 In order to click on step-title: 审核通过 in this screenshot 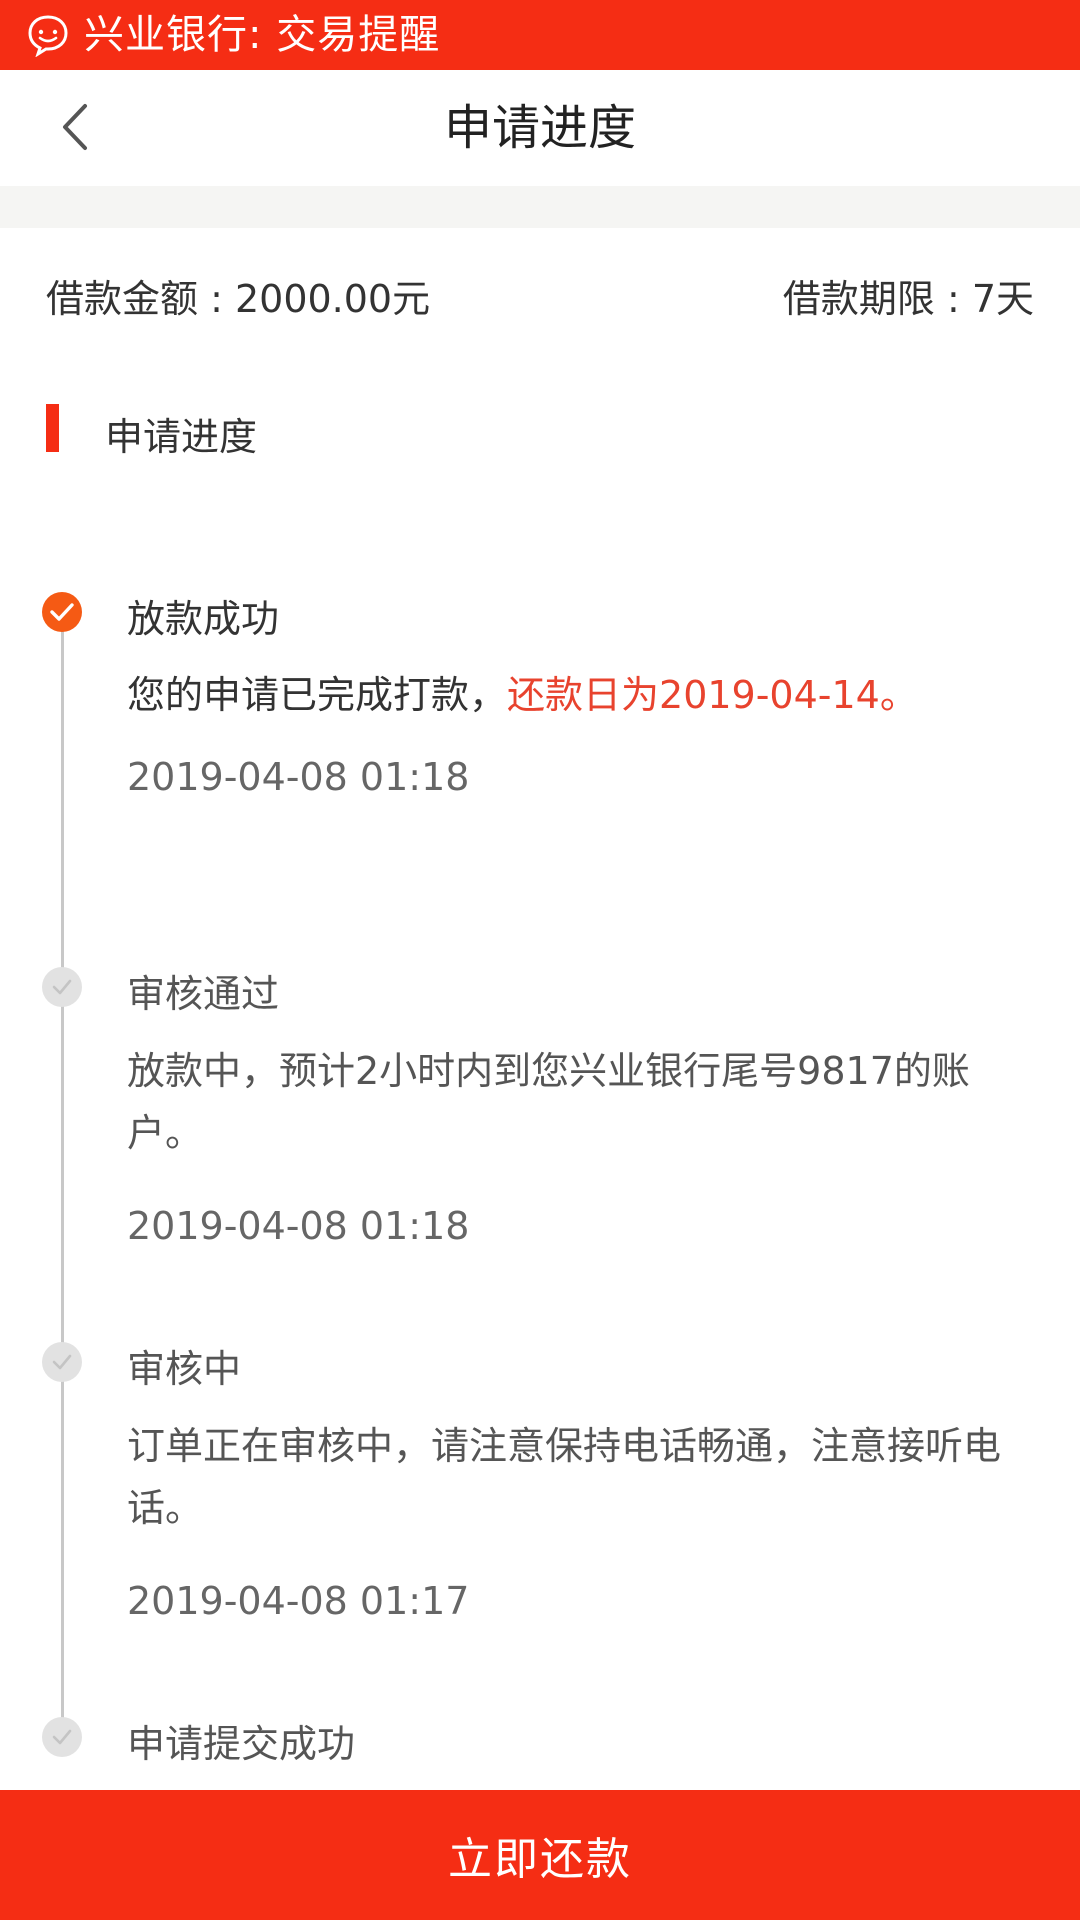, I will do `click(203, 994)`.